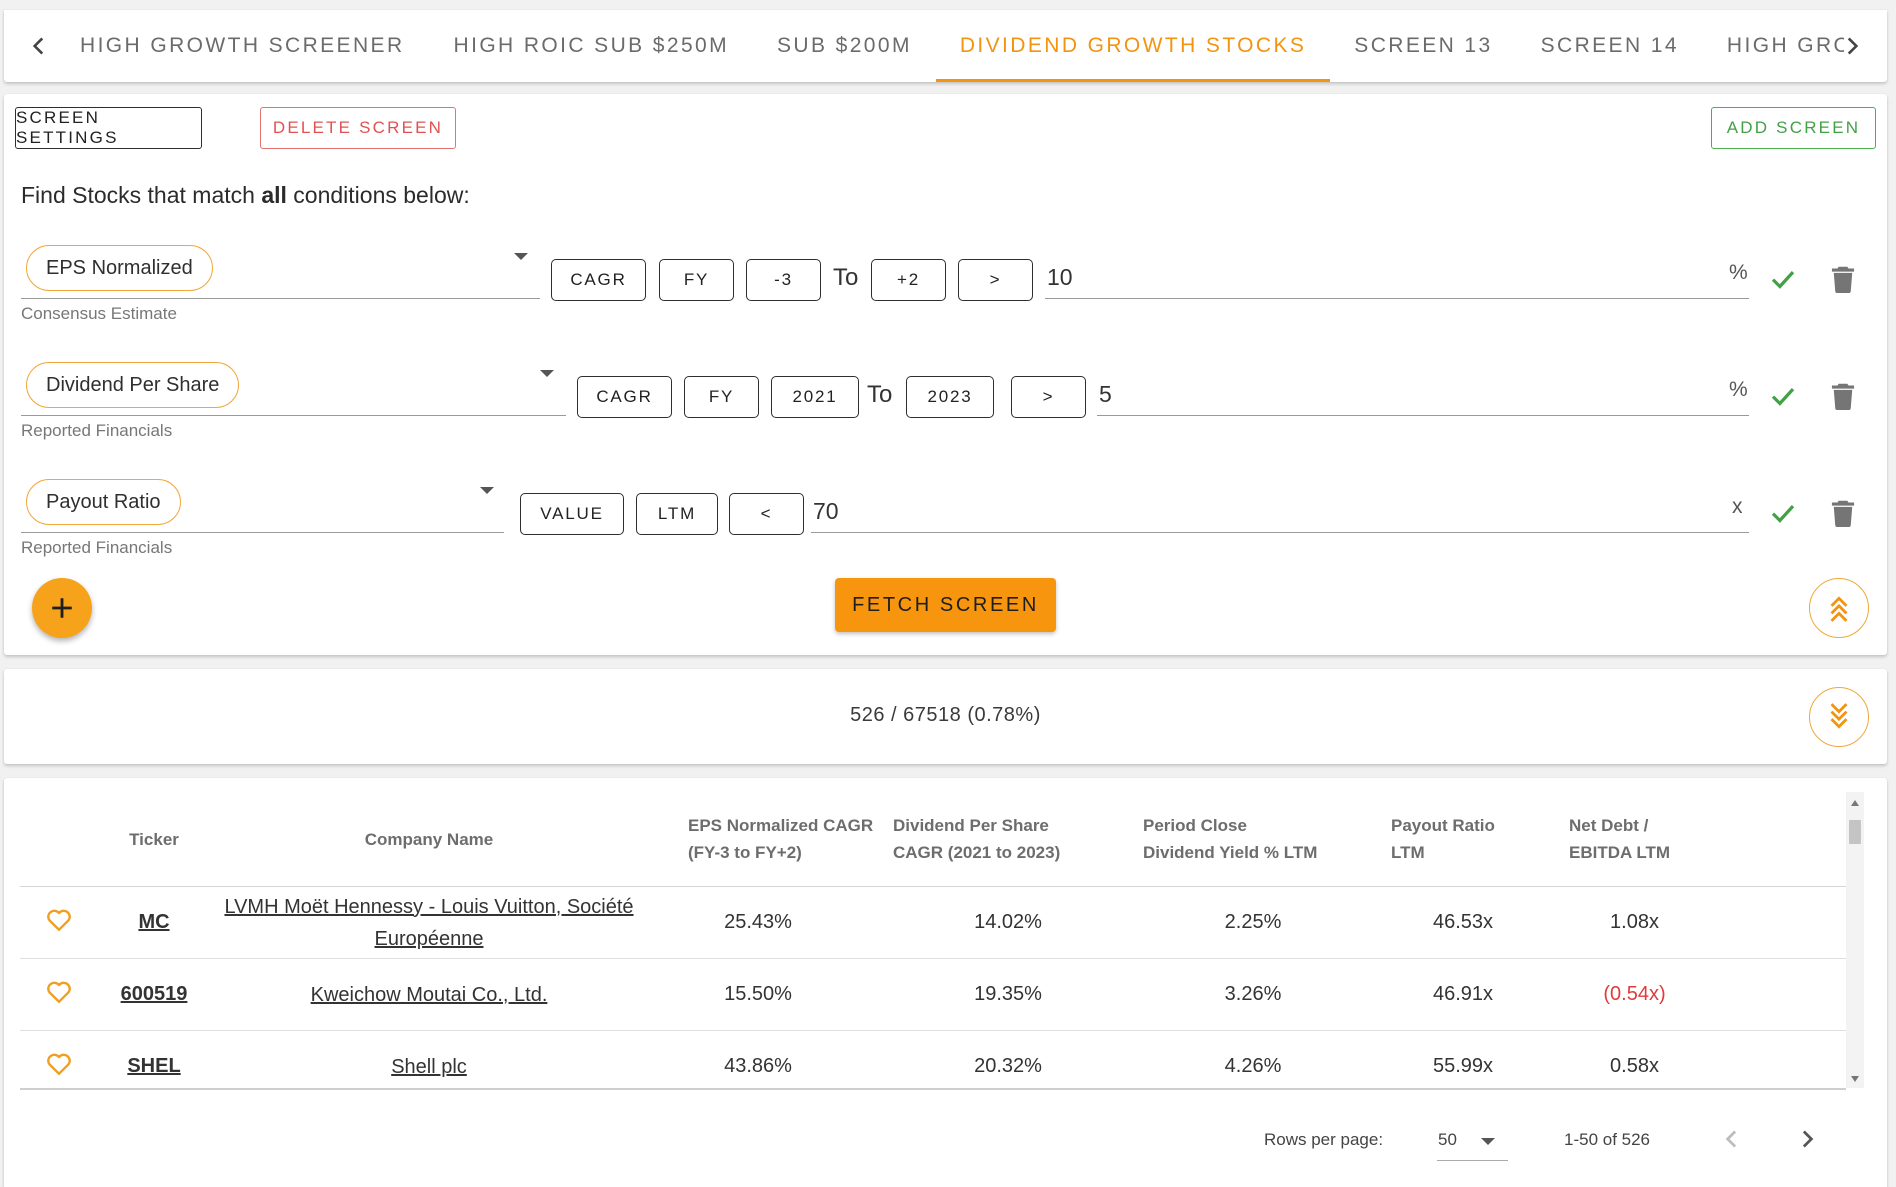  Describe the element at coordinates (945, 716) in the screenshot. I see `results-summary-card: 526 / 67518 (0.78%)` at that location.